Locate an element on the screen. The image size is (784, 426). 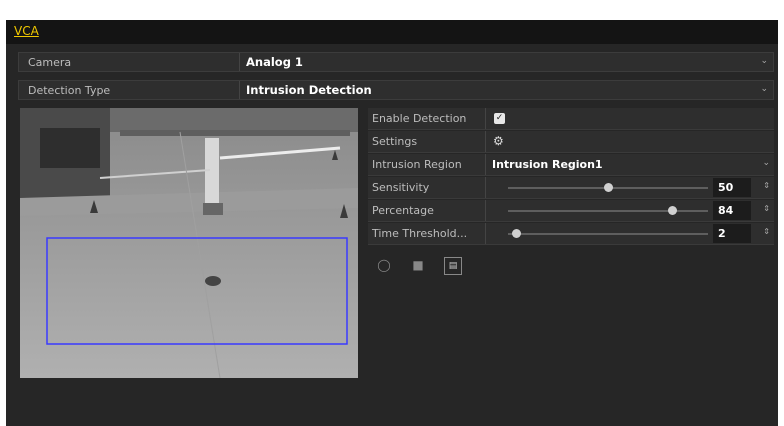
percentage-row: Percentage 84 ⇕ is located at coordinates (571, 211).